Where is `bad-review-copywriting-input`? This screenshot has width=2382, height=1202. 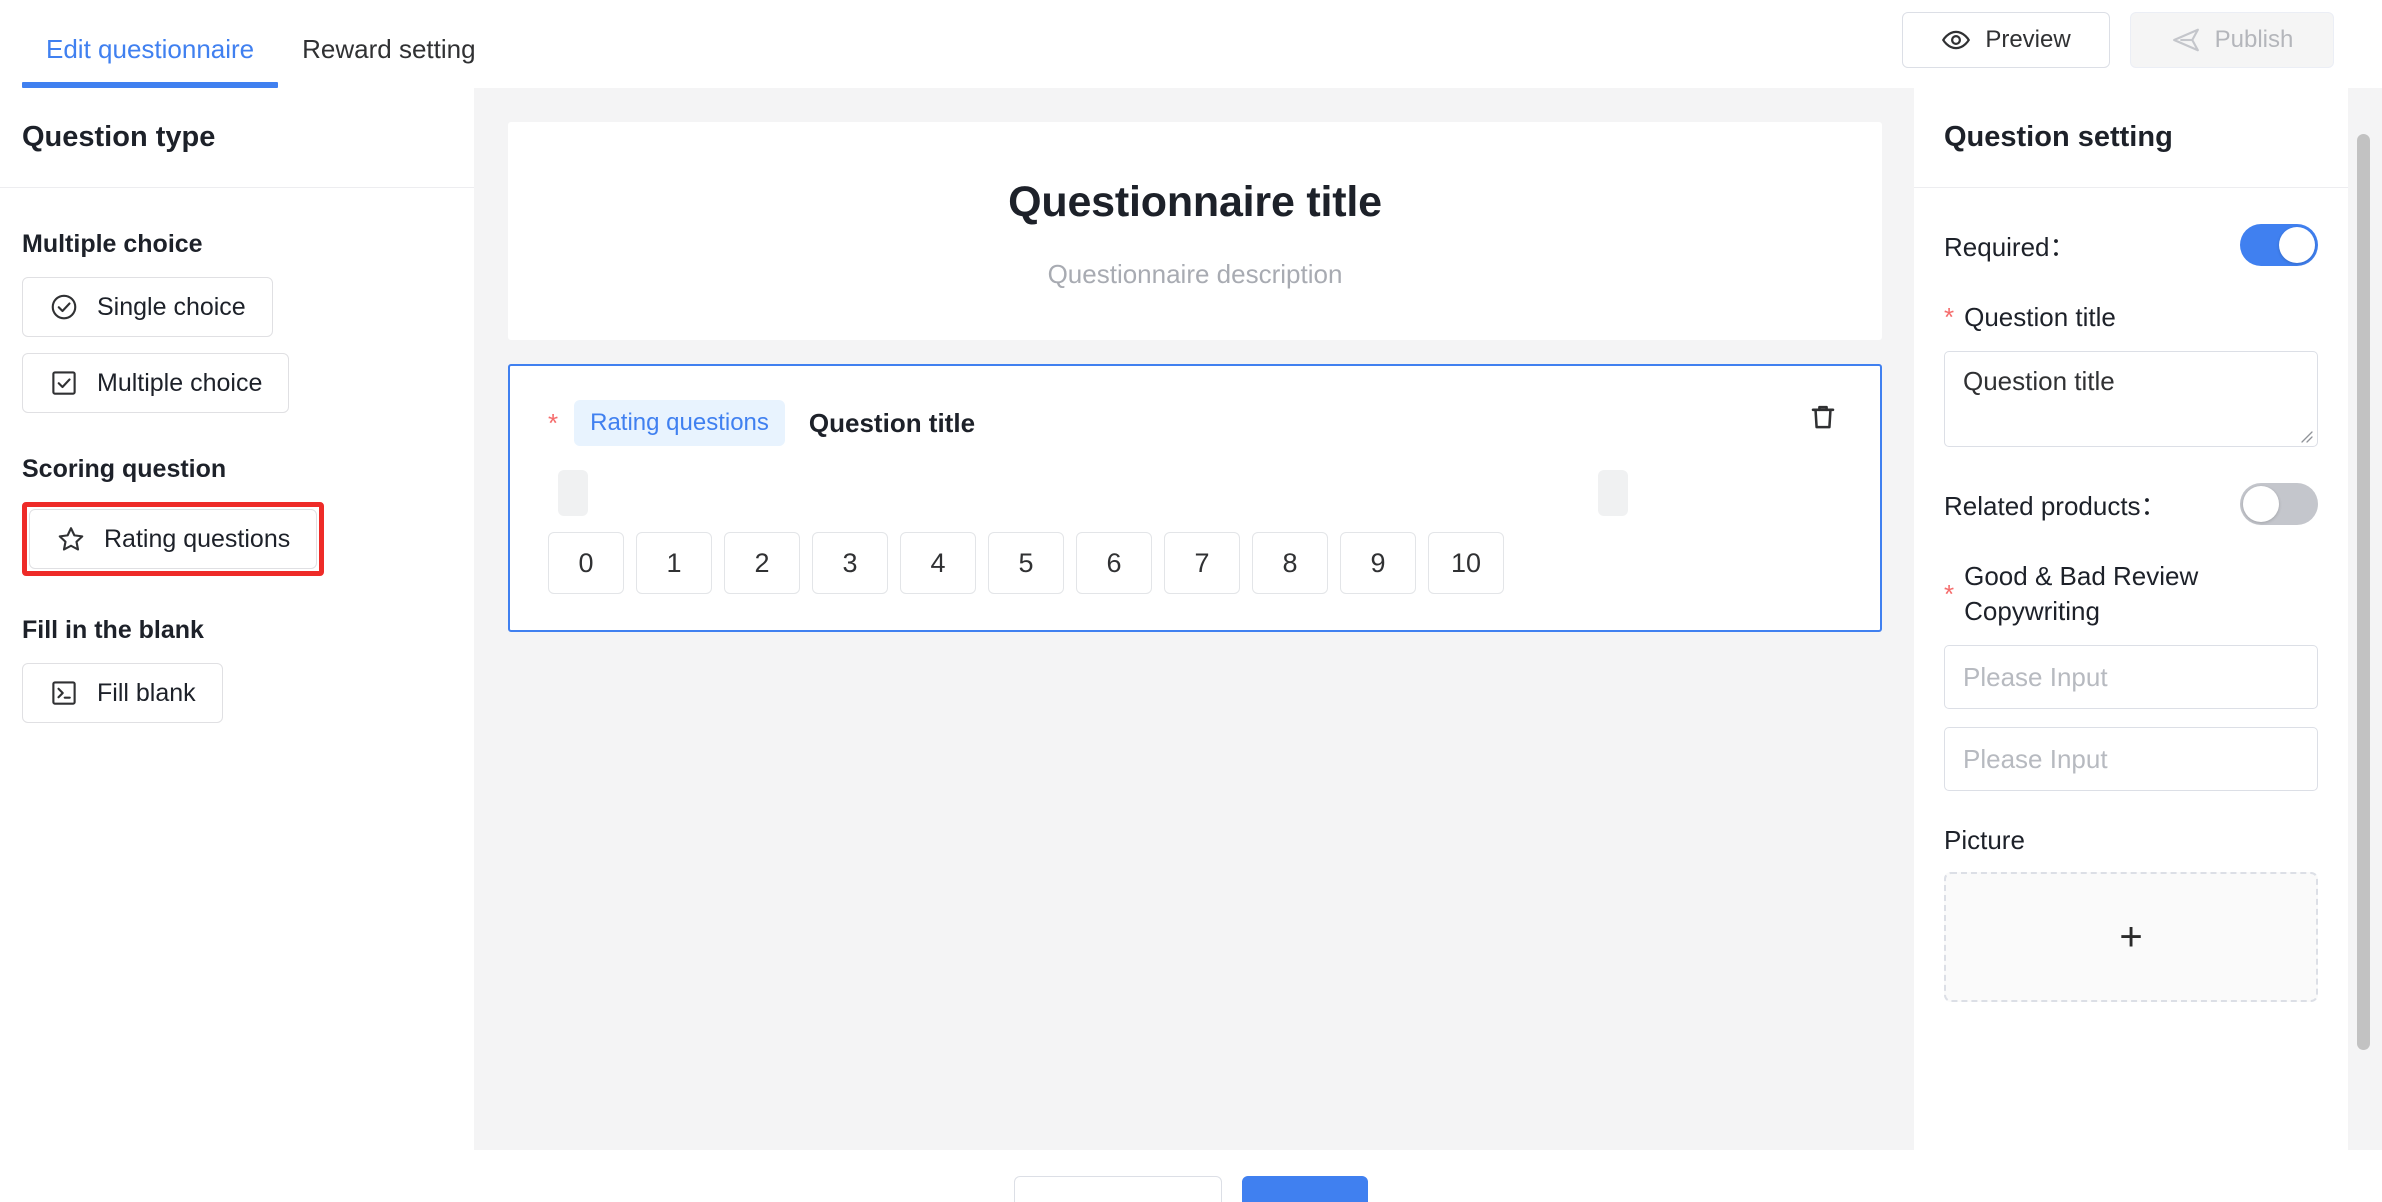
bad-review-copywriting-input is located at coordinates (2131, 759).